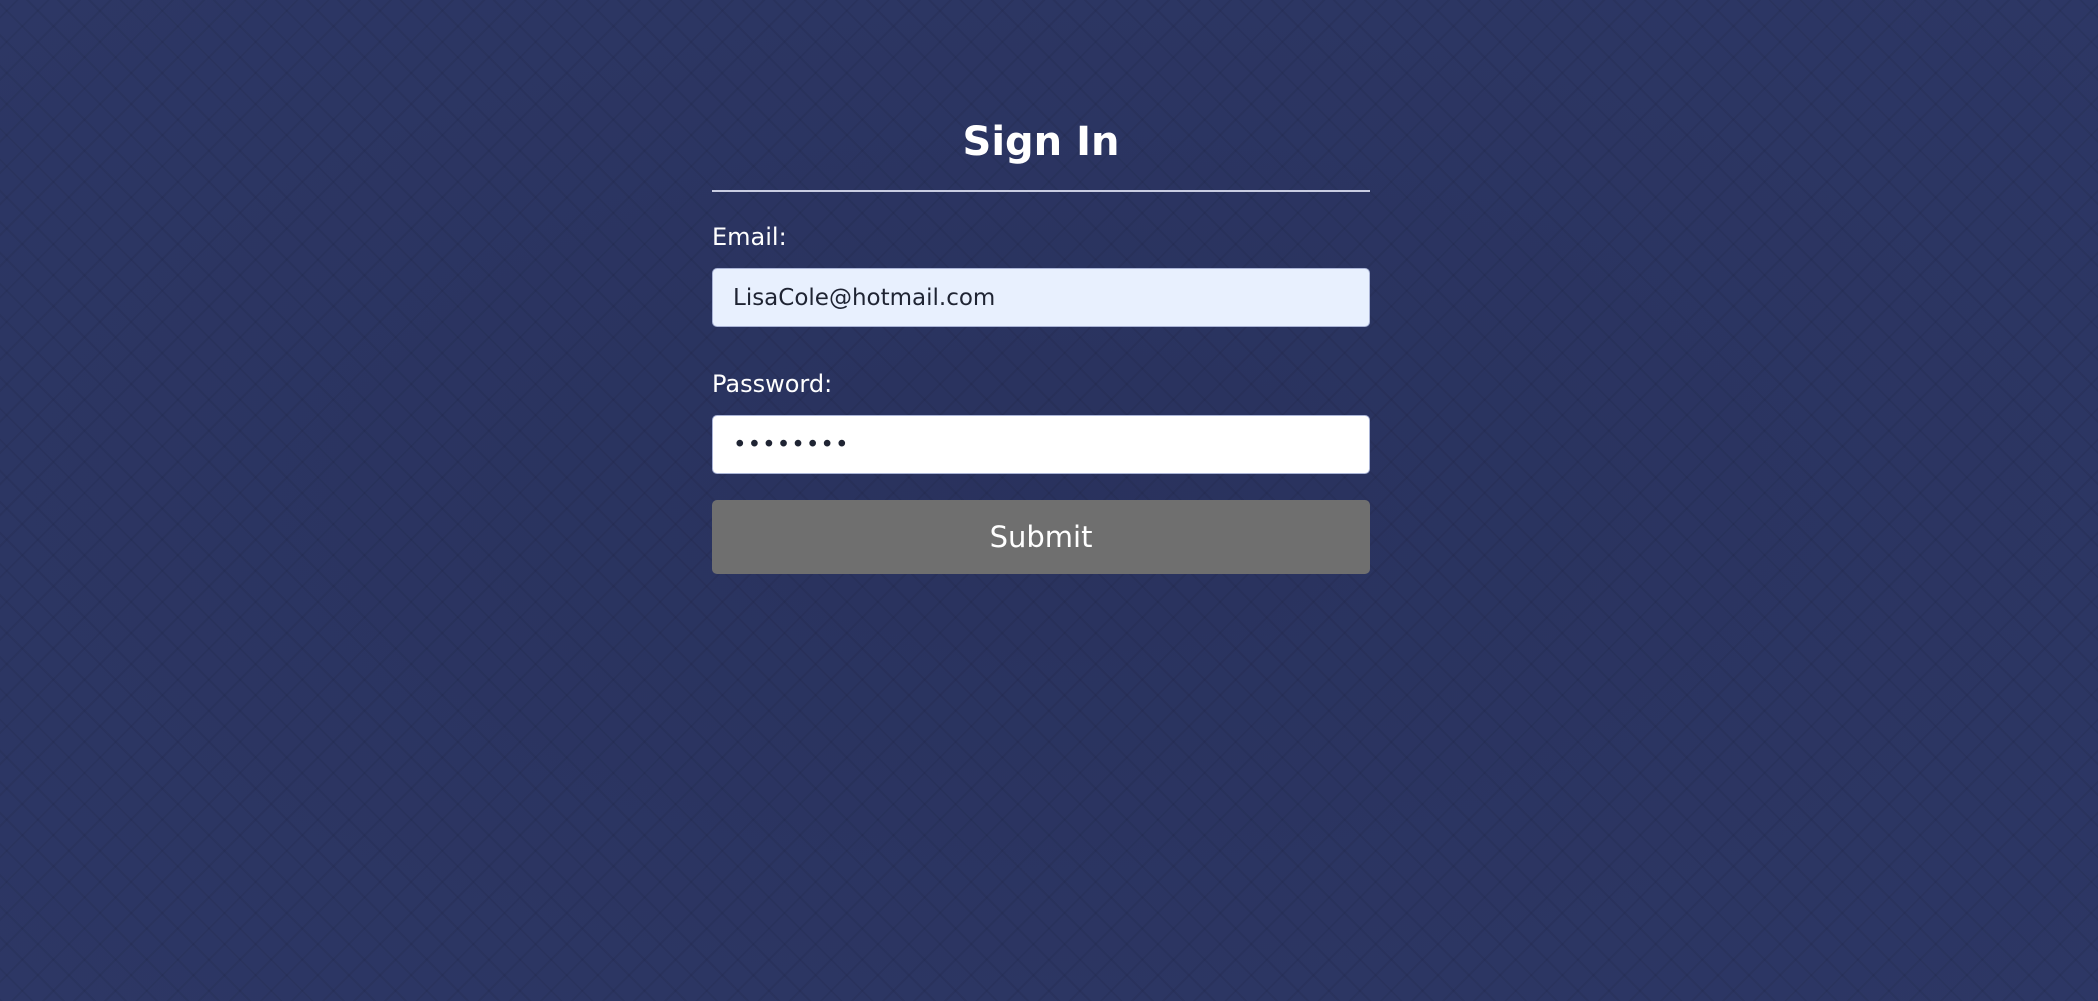 The height and width of the screenshot is (1001, 2098). What do you see at coordinates (1041, 343) in the screenshot?
I see `signin-form: Sign In Email: Password: Submit` at bounding box center [1041, 343].